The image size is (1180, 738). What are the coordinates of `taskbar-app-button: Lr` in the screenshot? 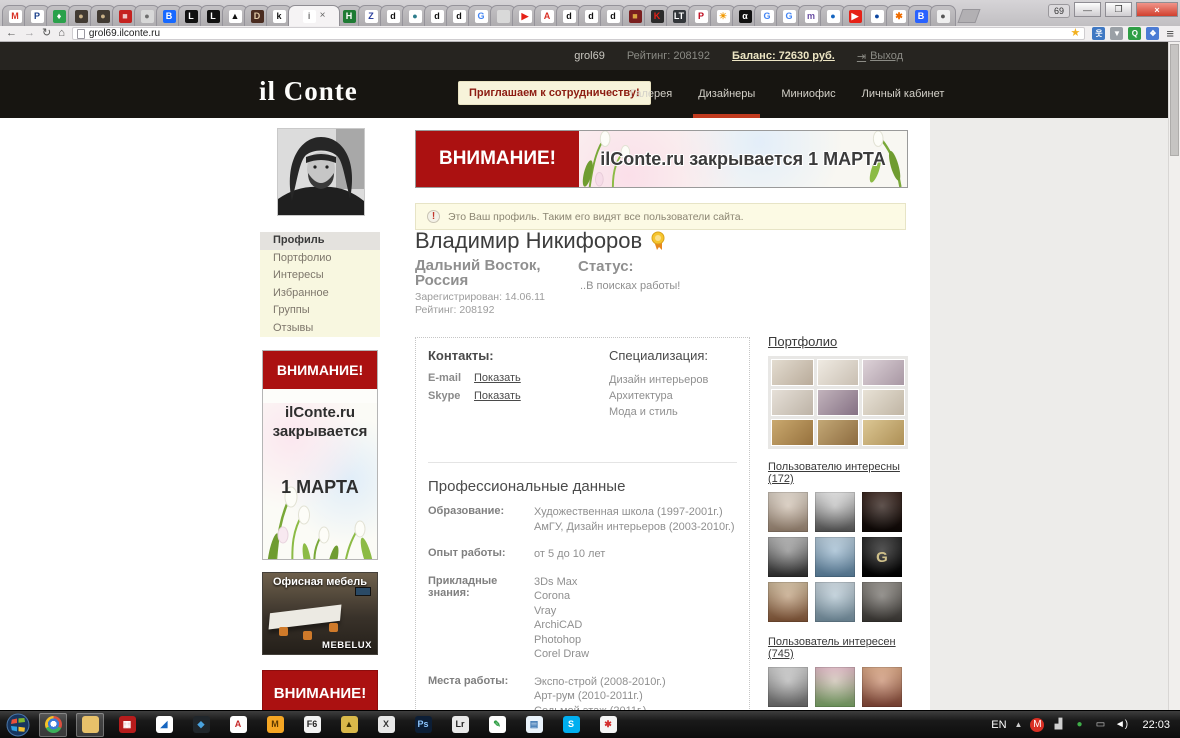 It's located at (460, 725).